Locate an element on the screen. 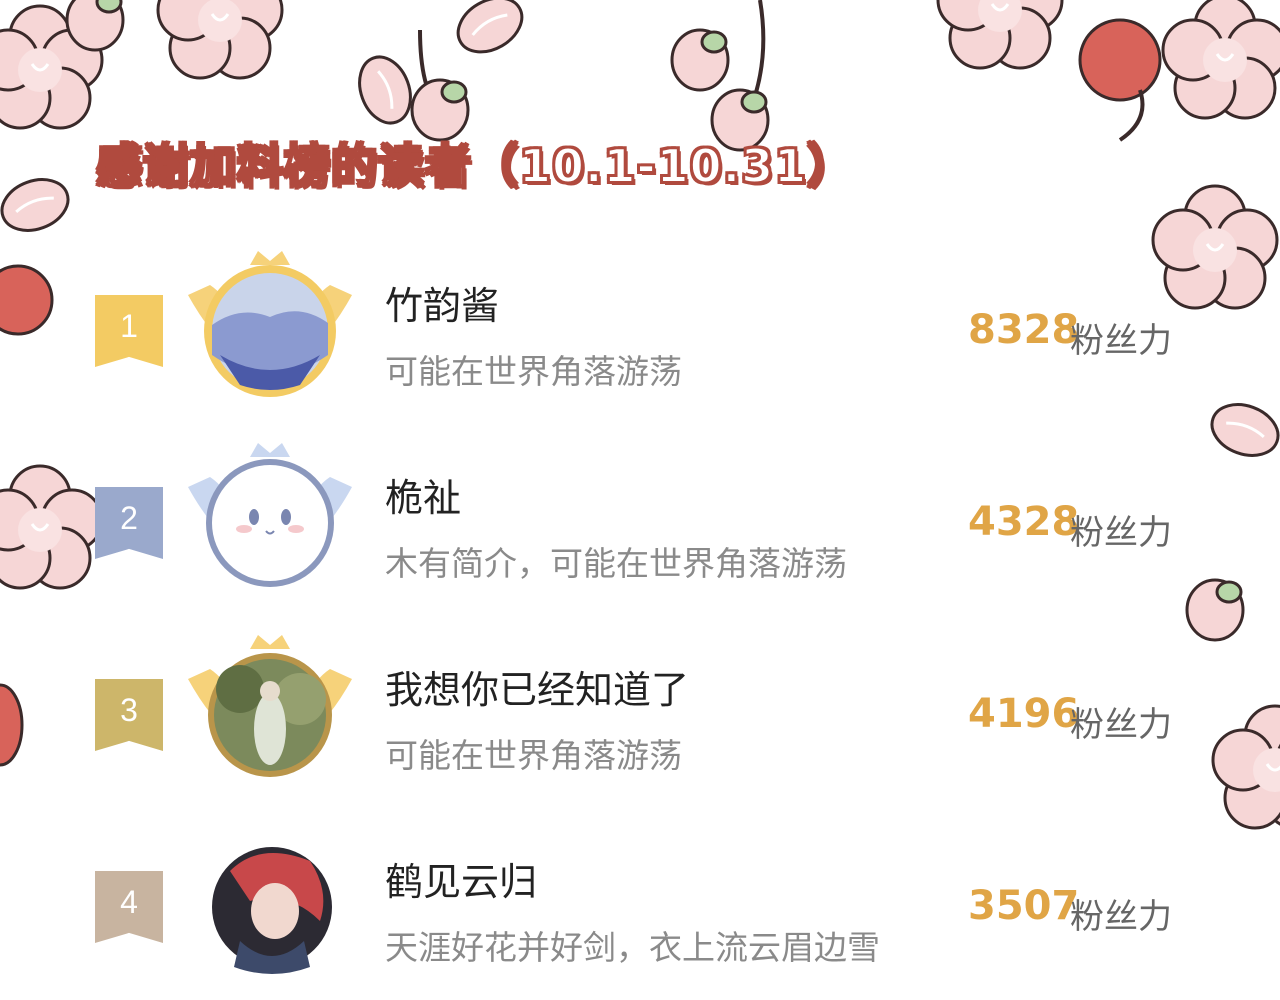  blue-wings-frame-icon is located at coordinates (270, 515).